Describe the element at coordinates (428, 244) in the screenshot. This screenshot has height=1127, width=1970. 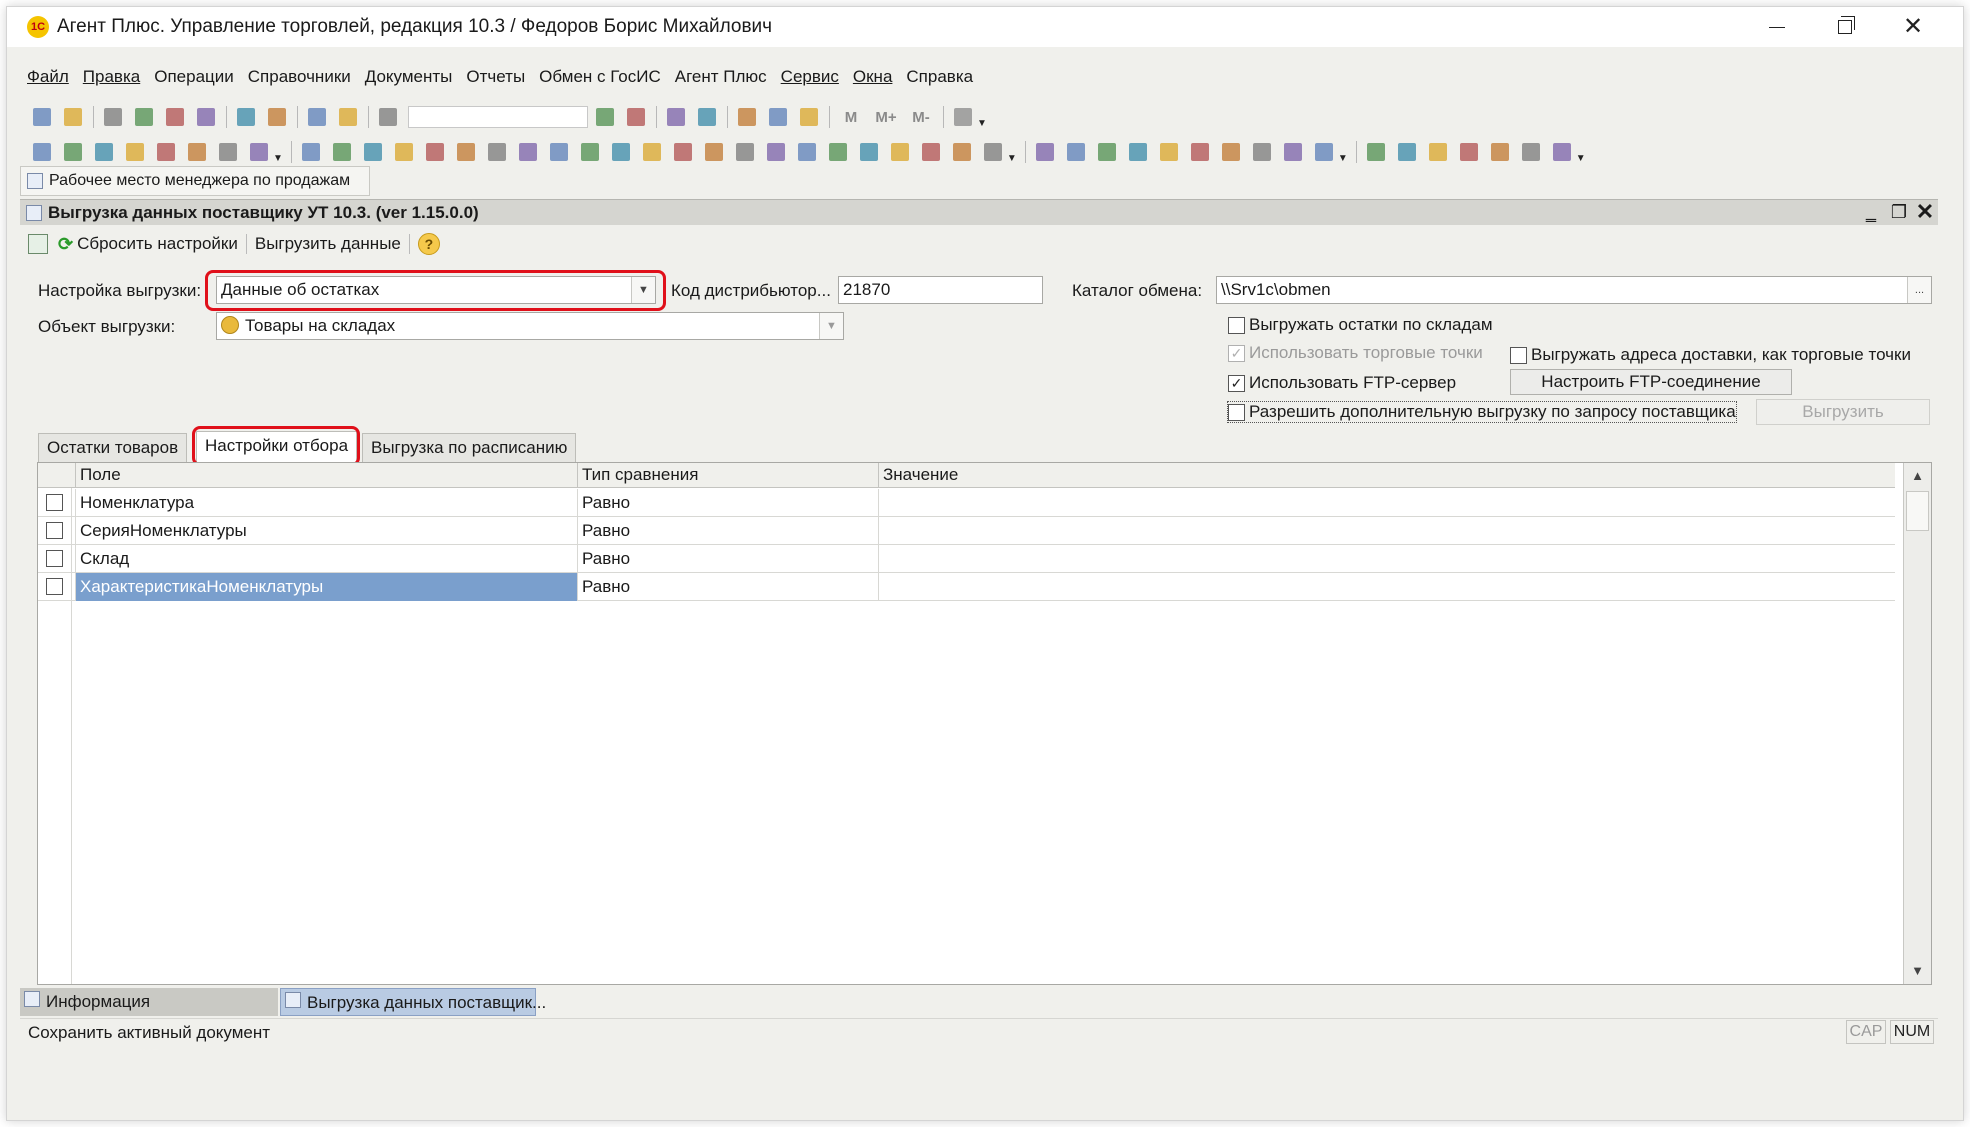
I see `help-icon: ?` at that location.